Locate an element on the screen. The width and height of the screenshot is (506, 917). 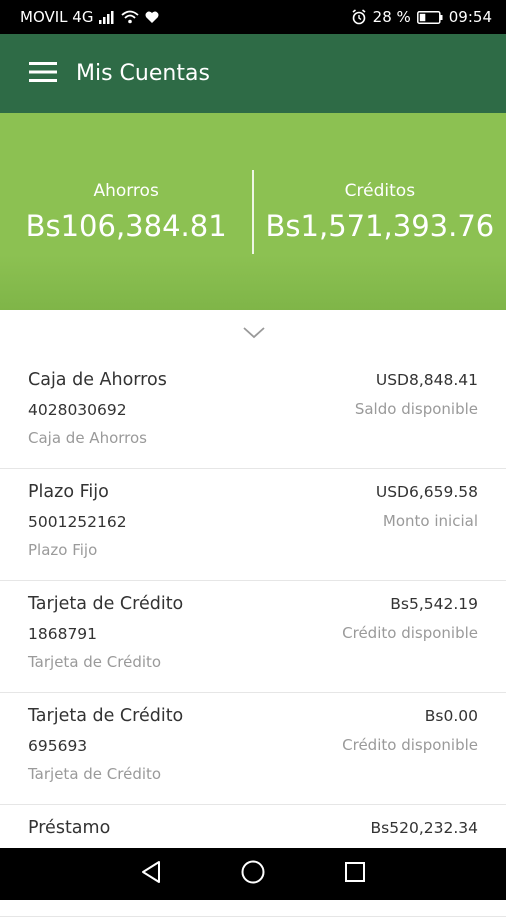
account-amount: Bs5,542.19 is located at coordinates (434, 604).